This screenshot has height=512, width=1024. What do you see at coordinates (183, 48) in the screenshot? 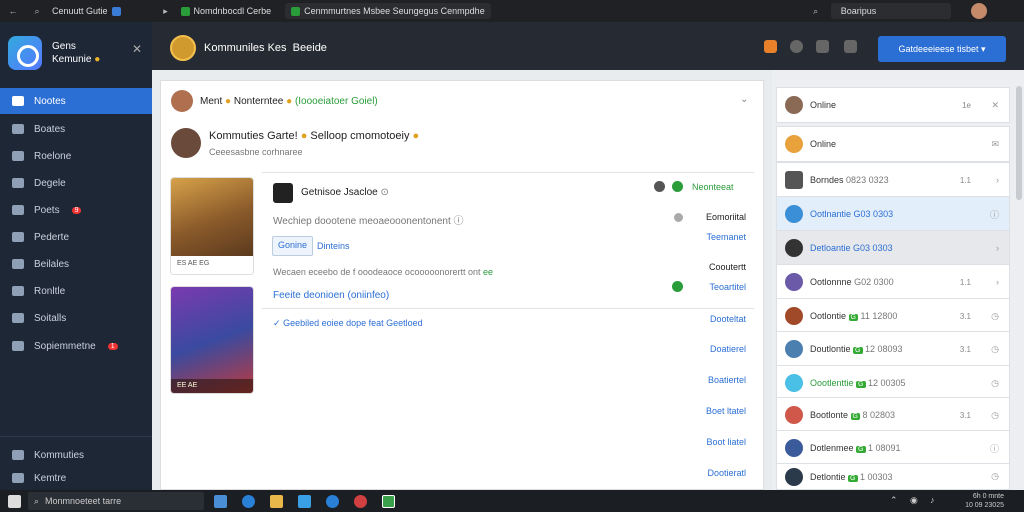
I see `community-avatar` at bounding box center [183, 48].